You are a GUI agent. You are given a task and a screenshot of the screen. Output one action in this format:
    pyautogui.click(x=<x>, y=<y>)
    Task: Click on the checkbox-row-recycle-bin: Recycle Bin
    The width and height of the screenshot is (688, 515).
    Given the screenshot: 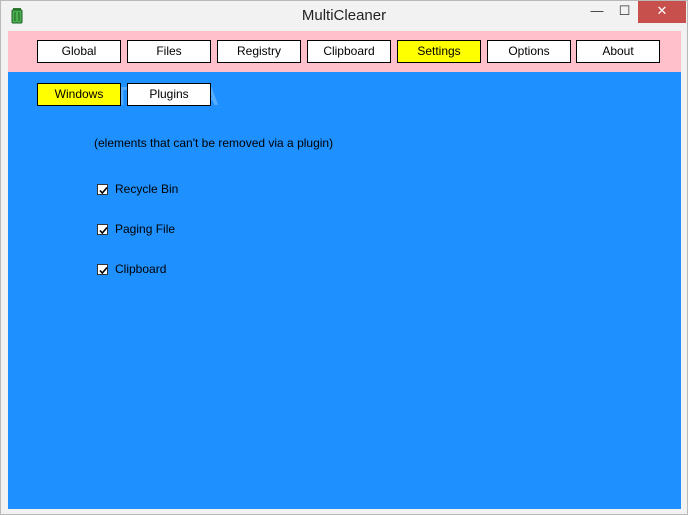 What is the action you would take?
    pyautogui.click(x=137, y=189)
    